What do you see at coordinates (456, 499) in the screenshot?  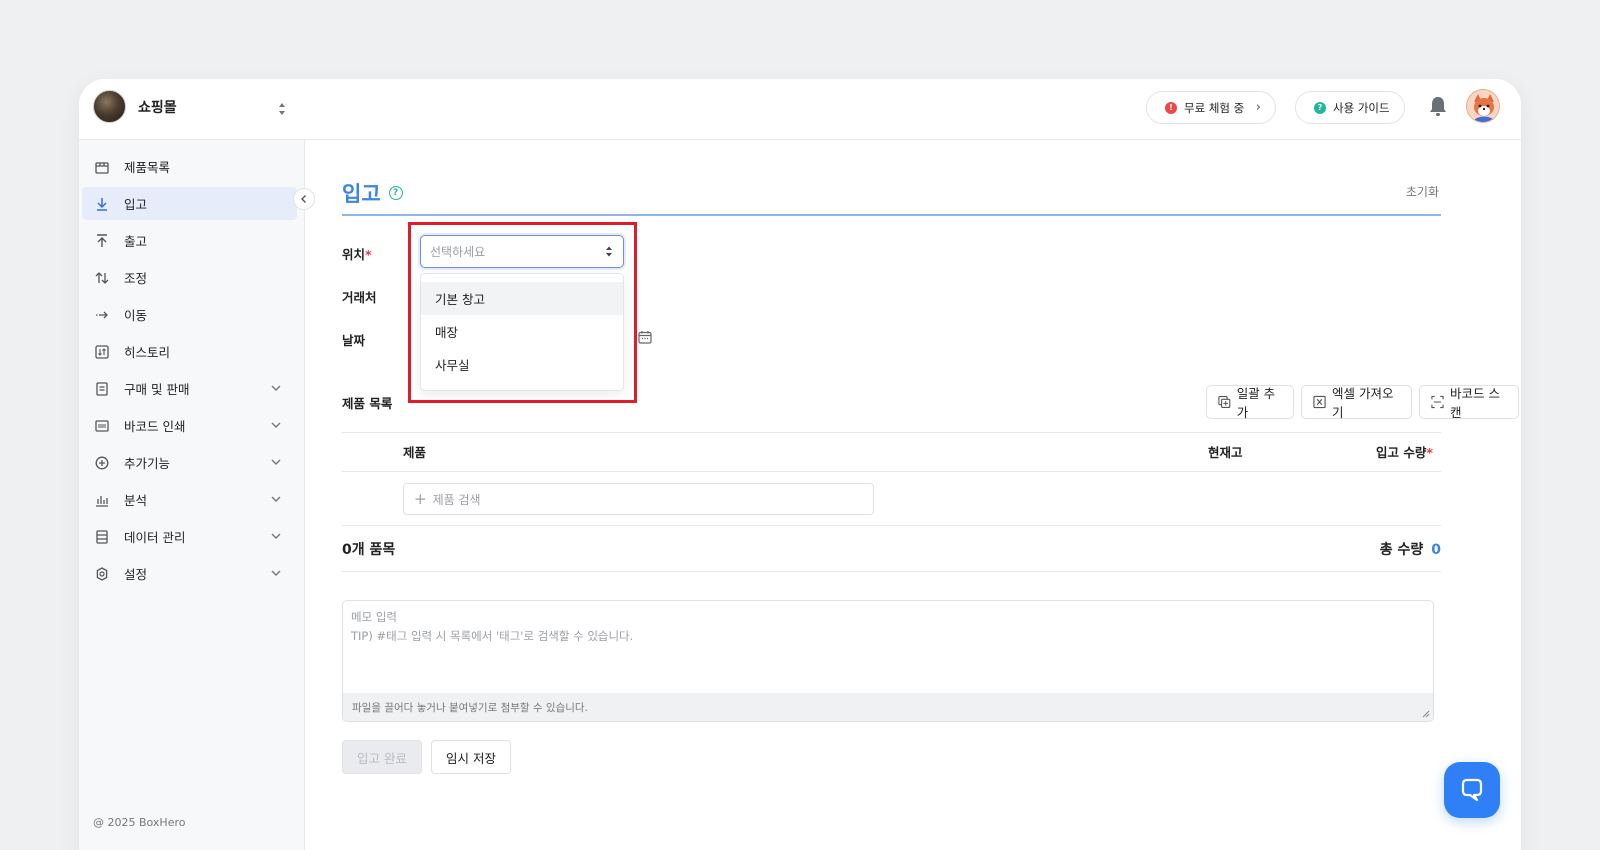 I see `product-search-placeholder: 제품 검색` at bounding box center [456, 499].